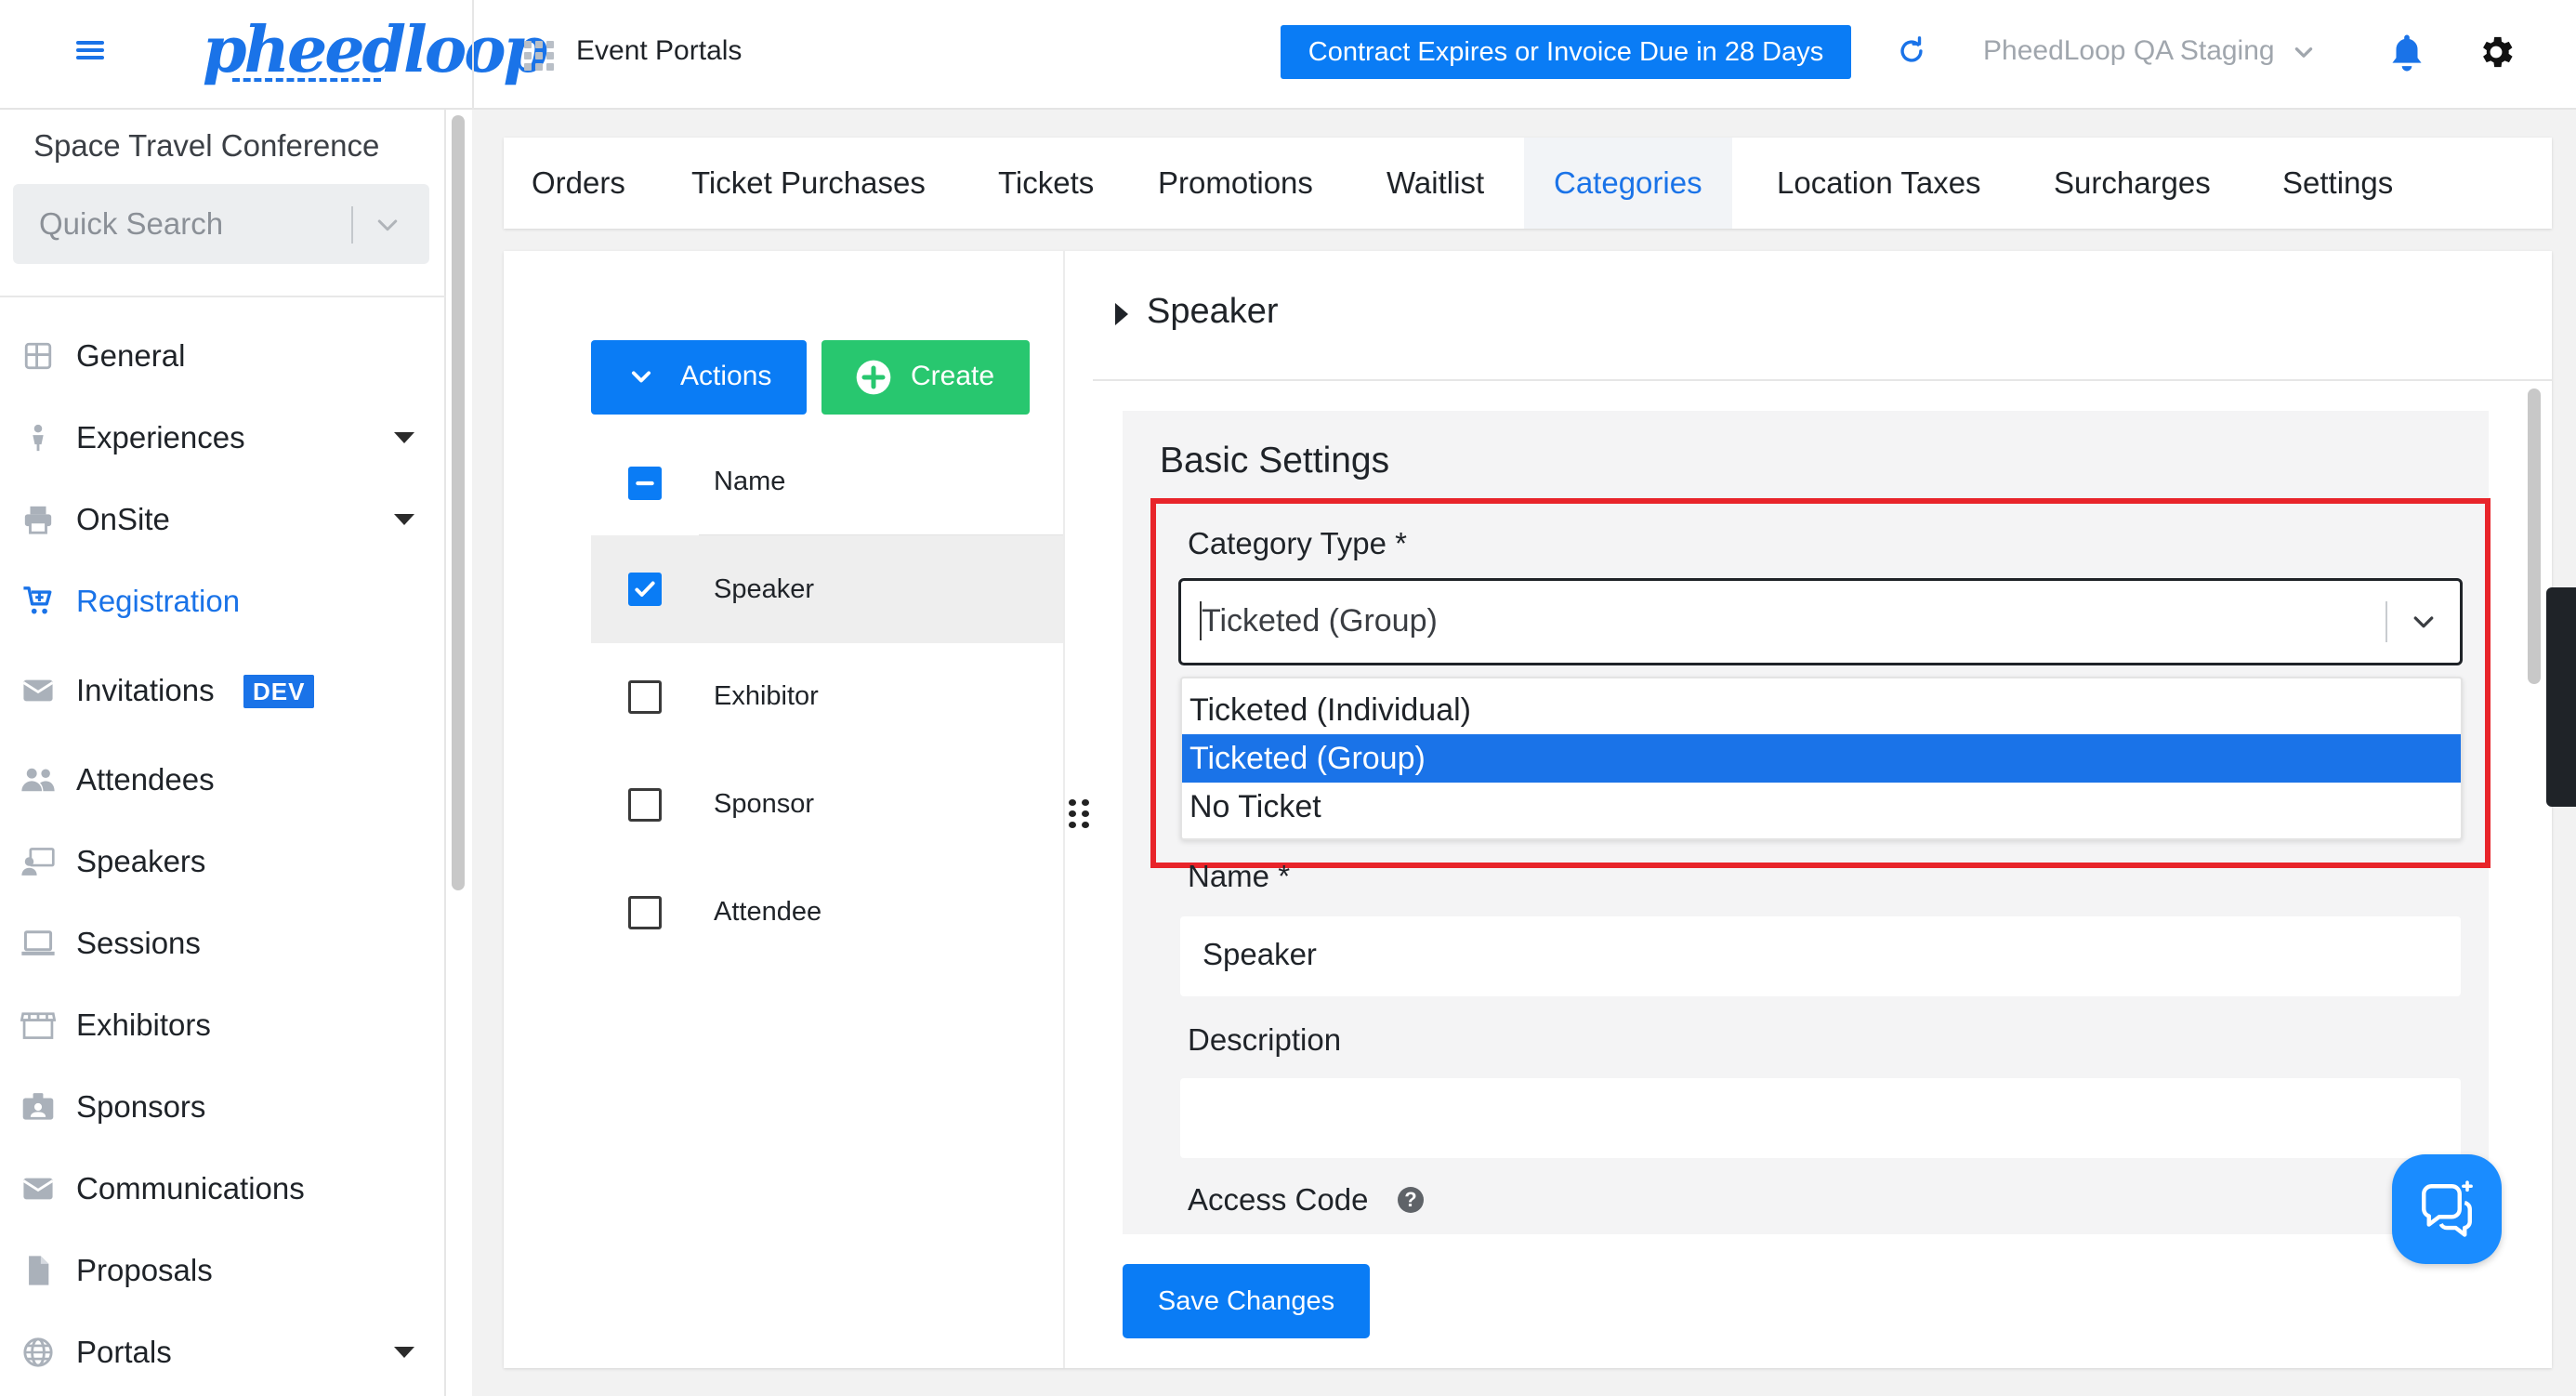  What do you see at coordinates (1080, 814) in the screenshot?
I see `drag-handle-icon` at bounding box center [1080, 814].